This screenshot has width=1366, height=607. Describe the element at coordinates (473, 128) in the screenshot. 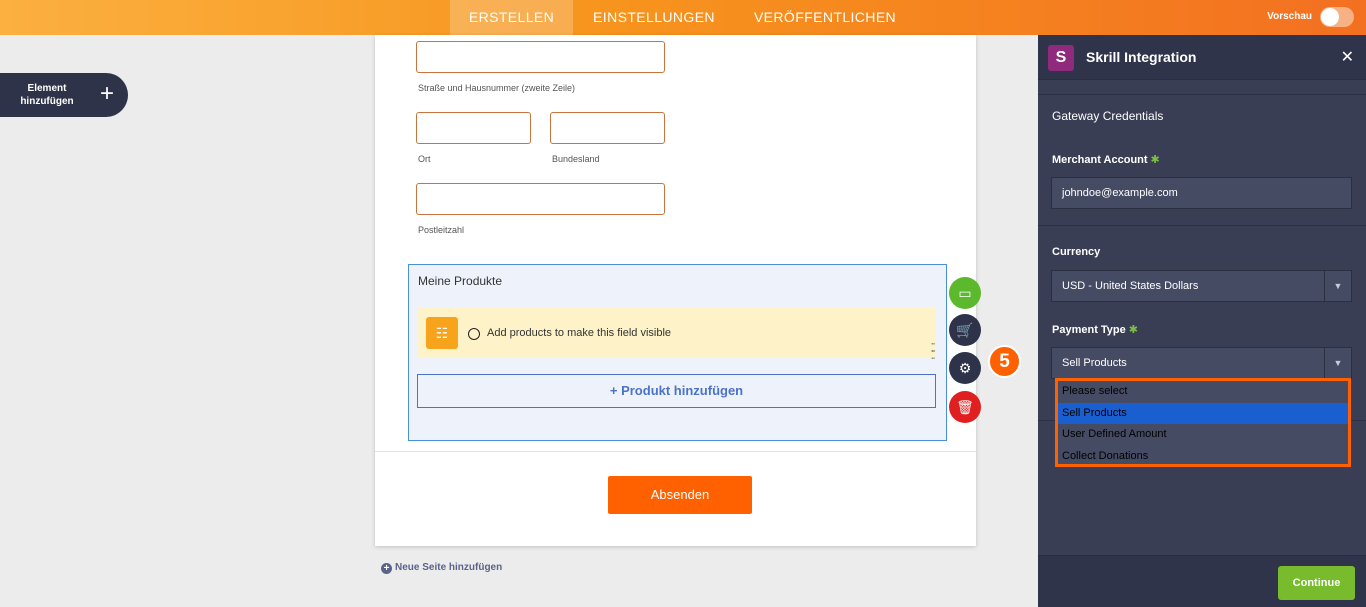

I see `city-input` at that location.